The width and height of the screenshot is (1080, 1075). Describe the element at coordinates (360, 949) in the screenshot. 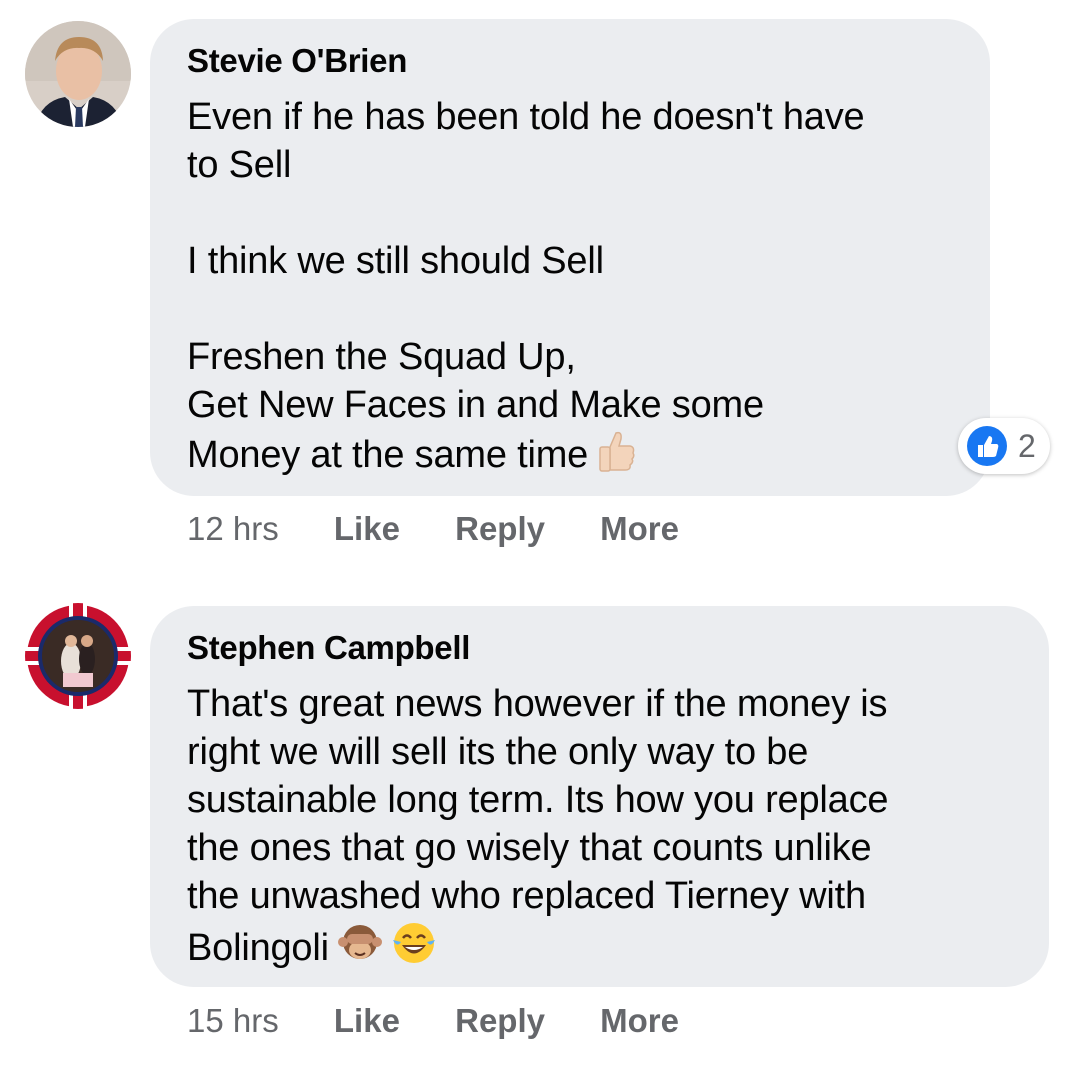

I see `see-no-evil-monkey-icon` at that location.